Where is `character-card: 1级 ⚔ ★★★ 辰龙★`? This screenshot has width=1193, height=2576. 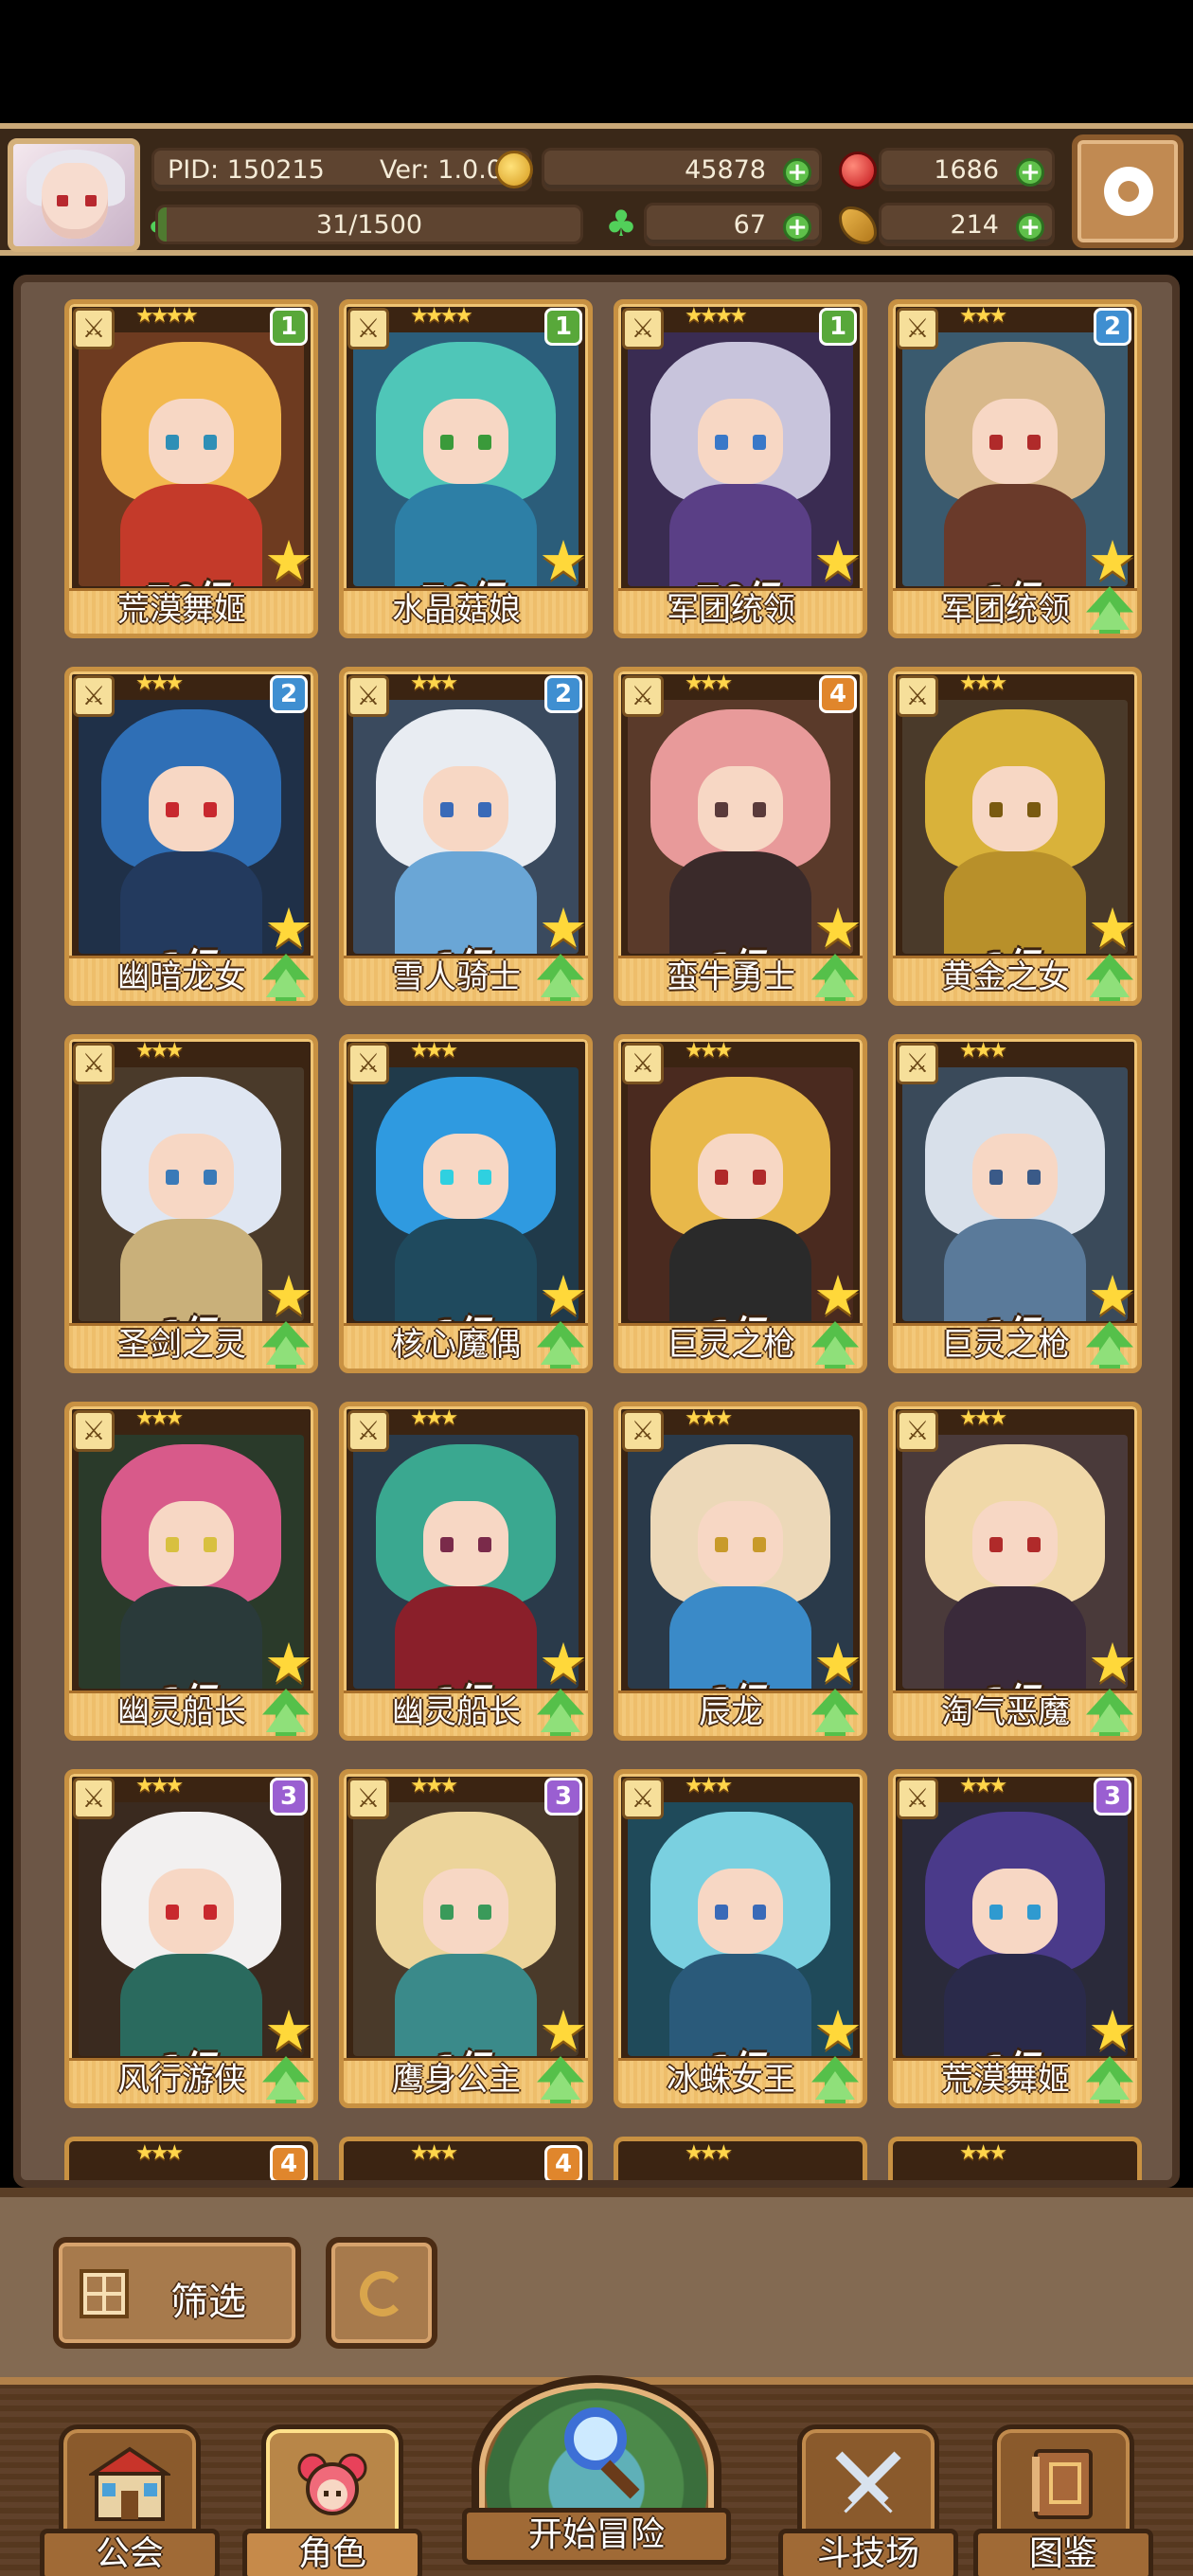 character-card: 1级 ⚔ ★★★ 辰龙★ is located at coordinates (740, 1571).